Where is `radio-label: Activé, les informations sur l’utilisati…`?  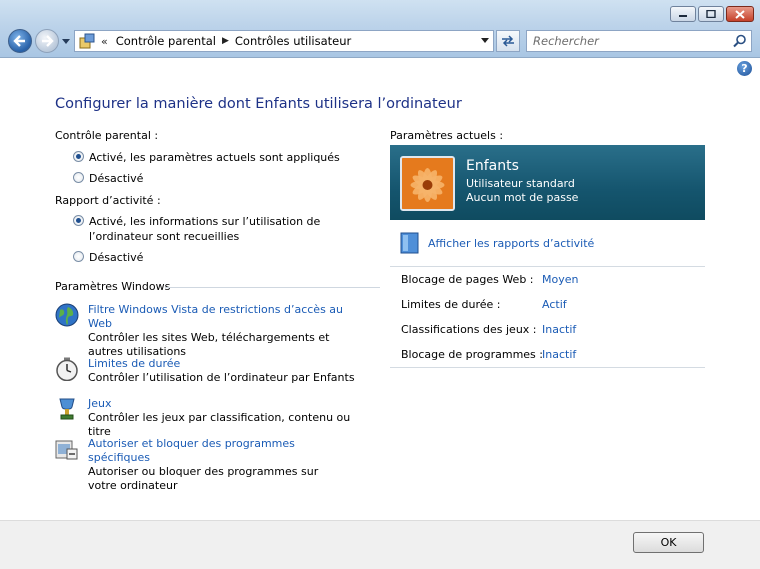
radio-label: Activé, les informations sur l’utilisati… is located at coordinates (205, 229).